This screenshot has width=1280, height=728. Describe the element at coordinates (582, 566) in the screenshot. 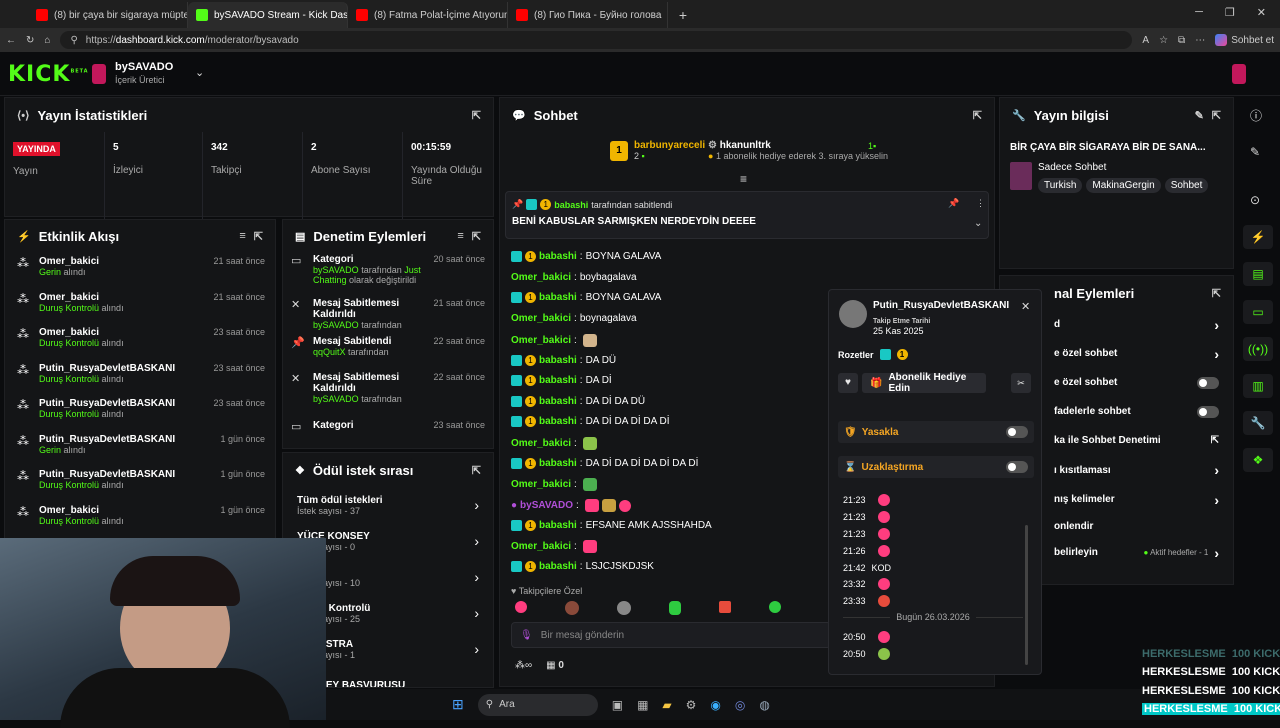

I see `chat-message: 1 babashi: LSJCJSKDJSK` at that location.